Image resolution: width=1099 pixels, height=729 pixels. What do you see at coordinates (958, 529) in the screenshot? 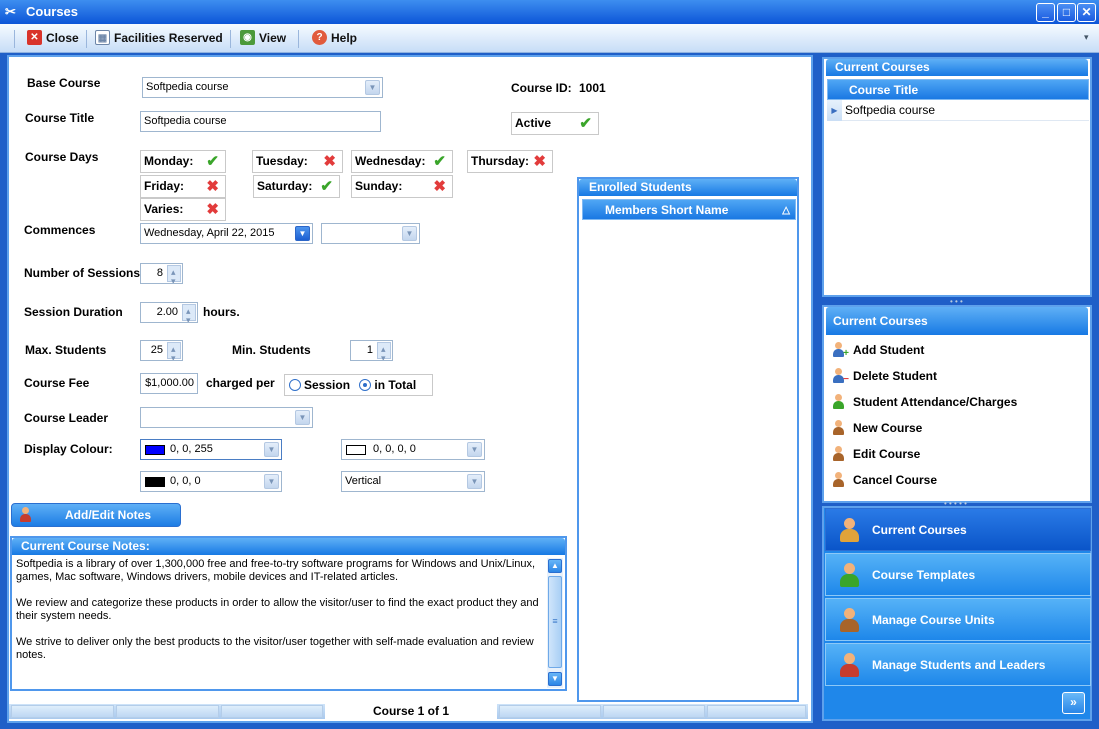
I see `nav-current-courses: Current Courses` at bounding box center [958, 529].